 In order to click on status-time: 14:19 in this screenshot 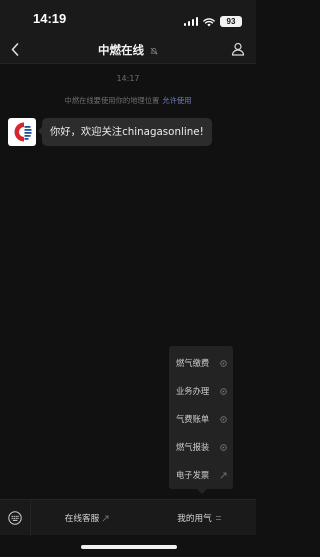, I will do `click(50, 18)`.